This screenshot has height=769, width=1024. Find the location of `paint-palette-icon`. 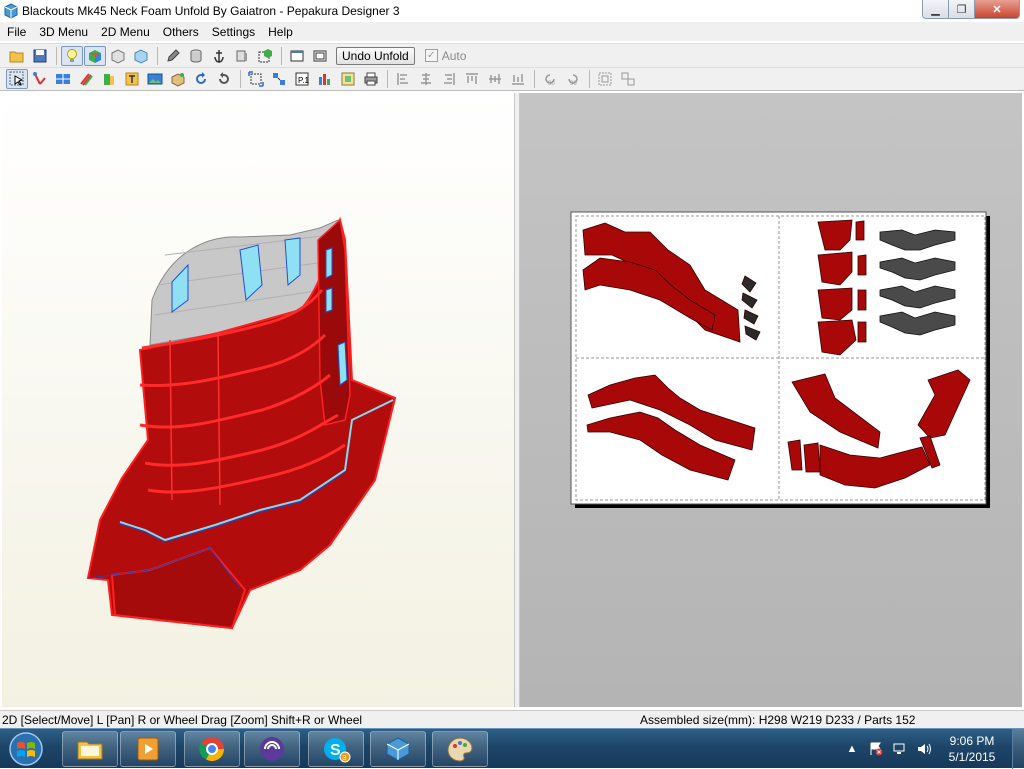

paint-palette-icon is located at coordinates (460, 749).